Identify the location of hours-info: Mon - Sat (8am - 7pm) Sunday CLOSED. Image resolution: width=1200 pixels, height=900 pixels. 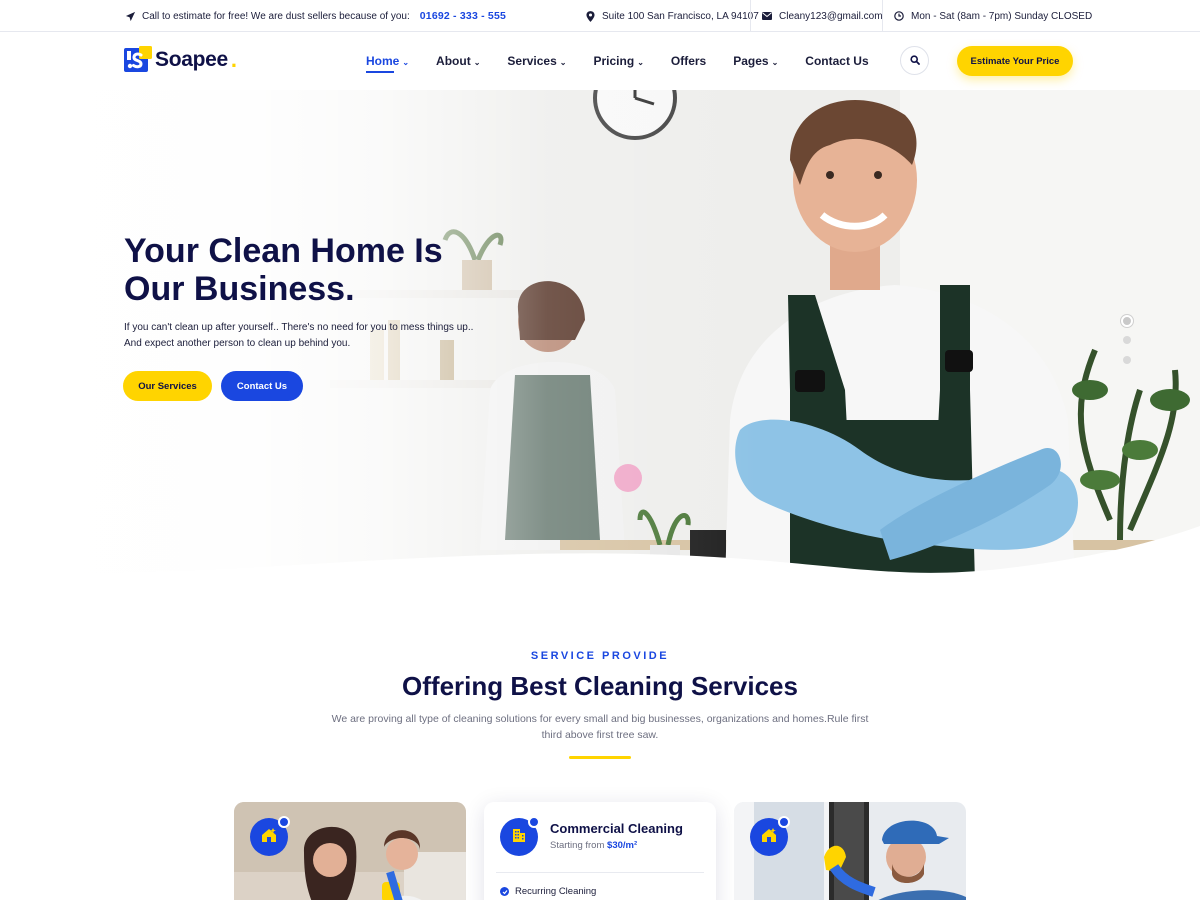
(992, 16).